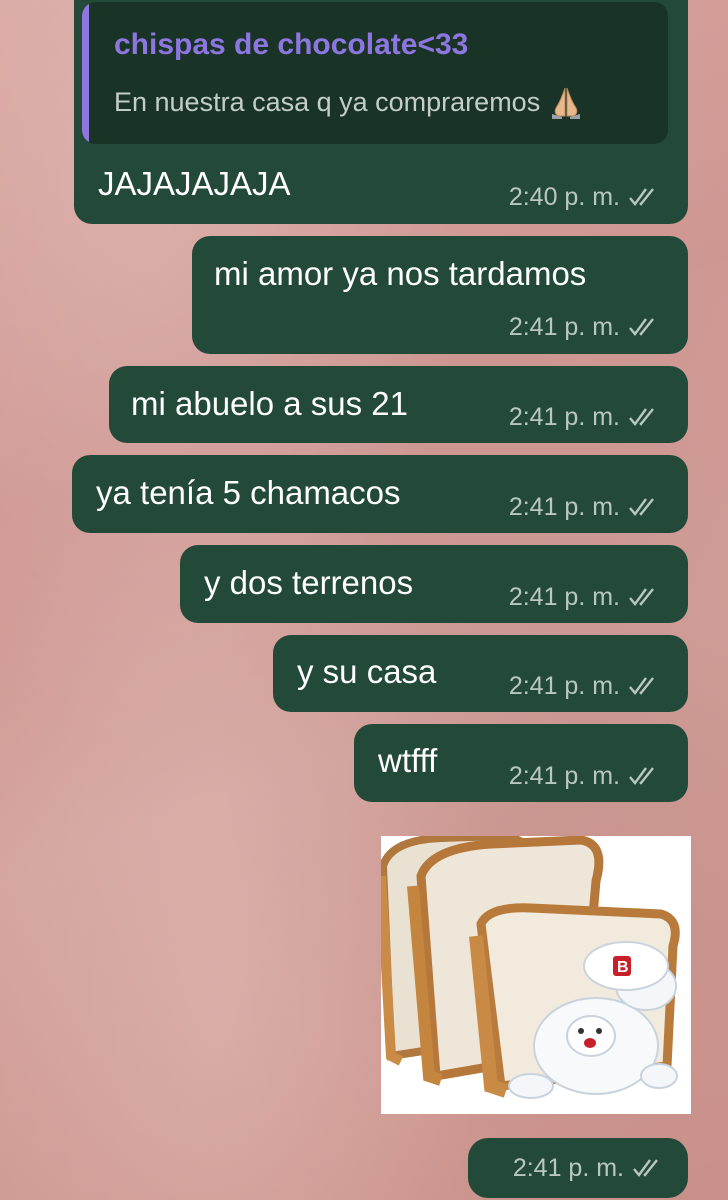 The width and height of the screenshot is (728, 1200). What do you see at coordinates (291, 44) in the screenshot?
I see `quoted-author: chispas de chocolate<33` at bounding box center [291, 44].